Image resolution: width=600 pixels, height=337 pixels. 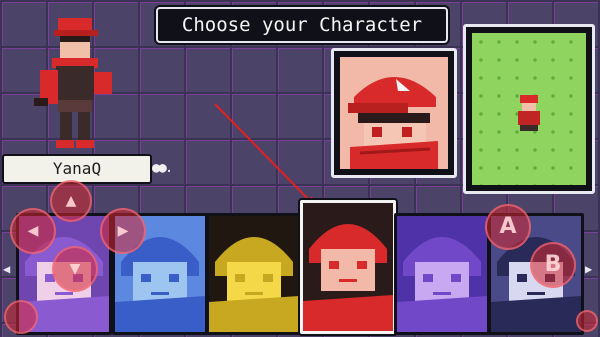 I want to click on carousel-right-arrow: ▶, so click(x=588, y=269).